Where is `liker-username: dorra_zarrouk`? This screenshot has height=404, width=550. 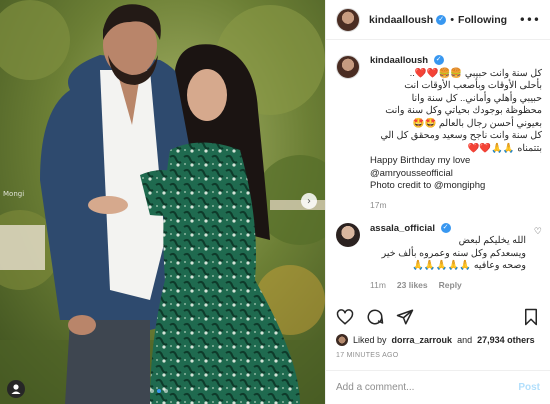
liker-username: dorra_zarrouk is located at coordinates (422, 340).